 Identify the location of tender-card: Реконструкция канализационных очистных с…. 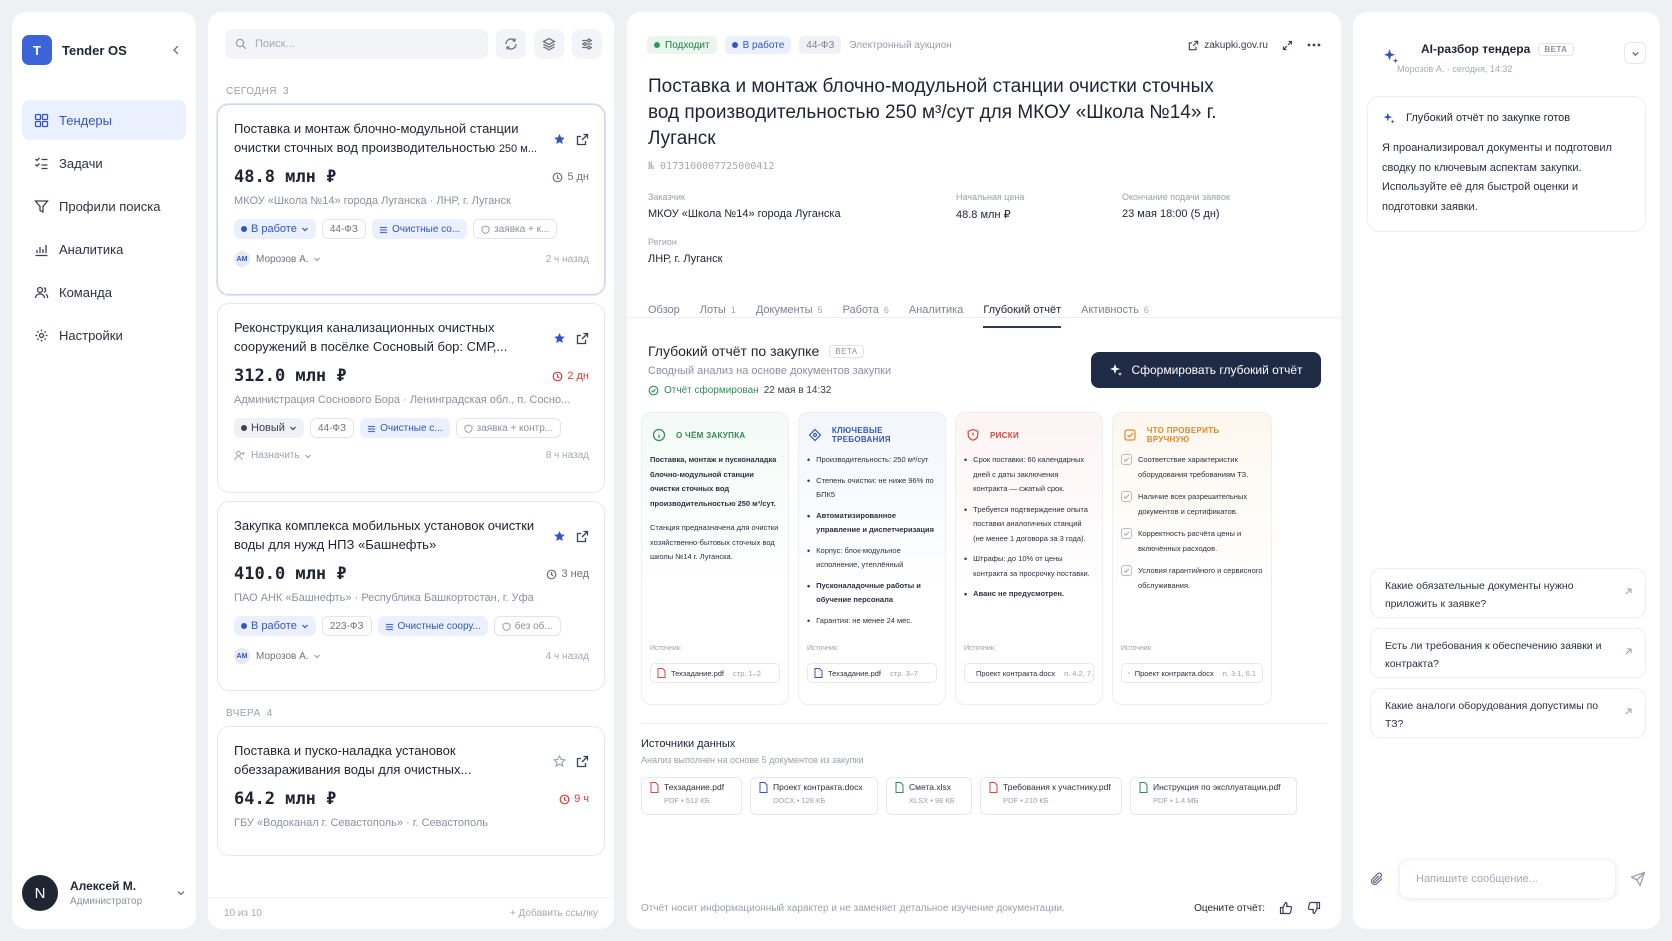
(411, 398).